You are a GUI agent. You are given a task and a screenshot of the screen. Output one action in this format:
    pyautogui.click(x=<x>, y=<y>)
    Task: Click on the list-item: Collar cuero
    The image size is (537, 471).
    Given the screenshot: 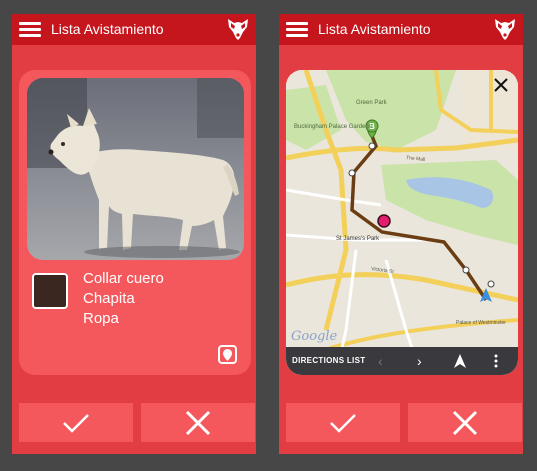 What is the action you would take?
    pyautogui.click(x=123, y=278)
    